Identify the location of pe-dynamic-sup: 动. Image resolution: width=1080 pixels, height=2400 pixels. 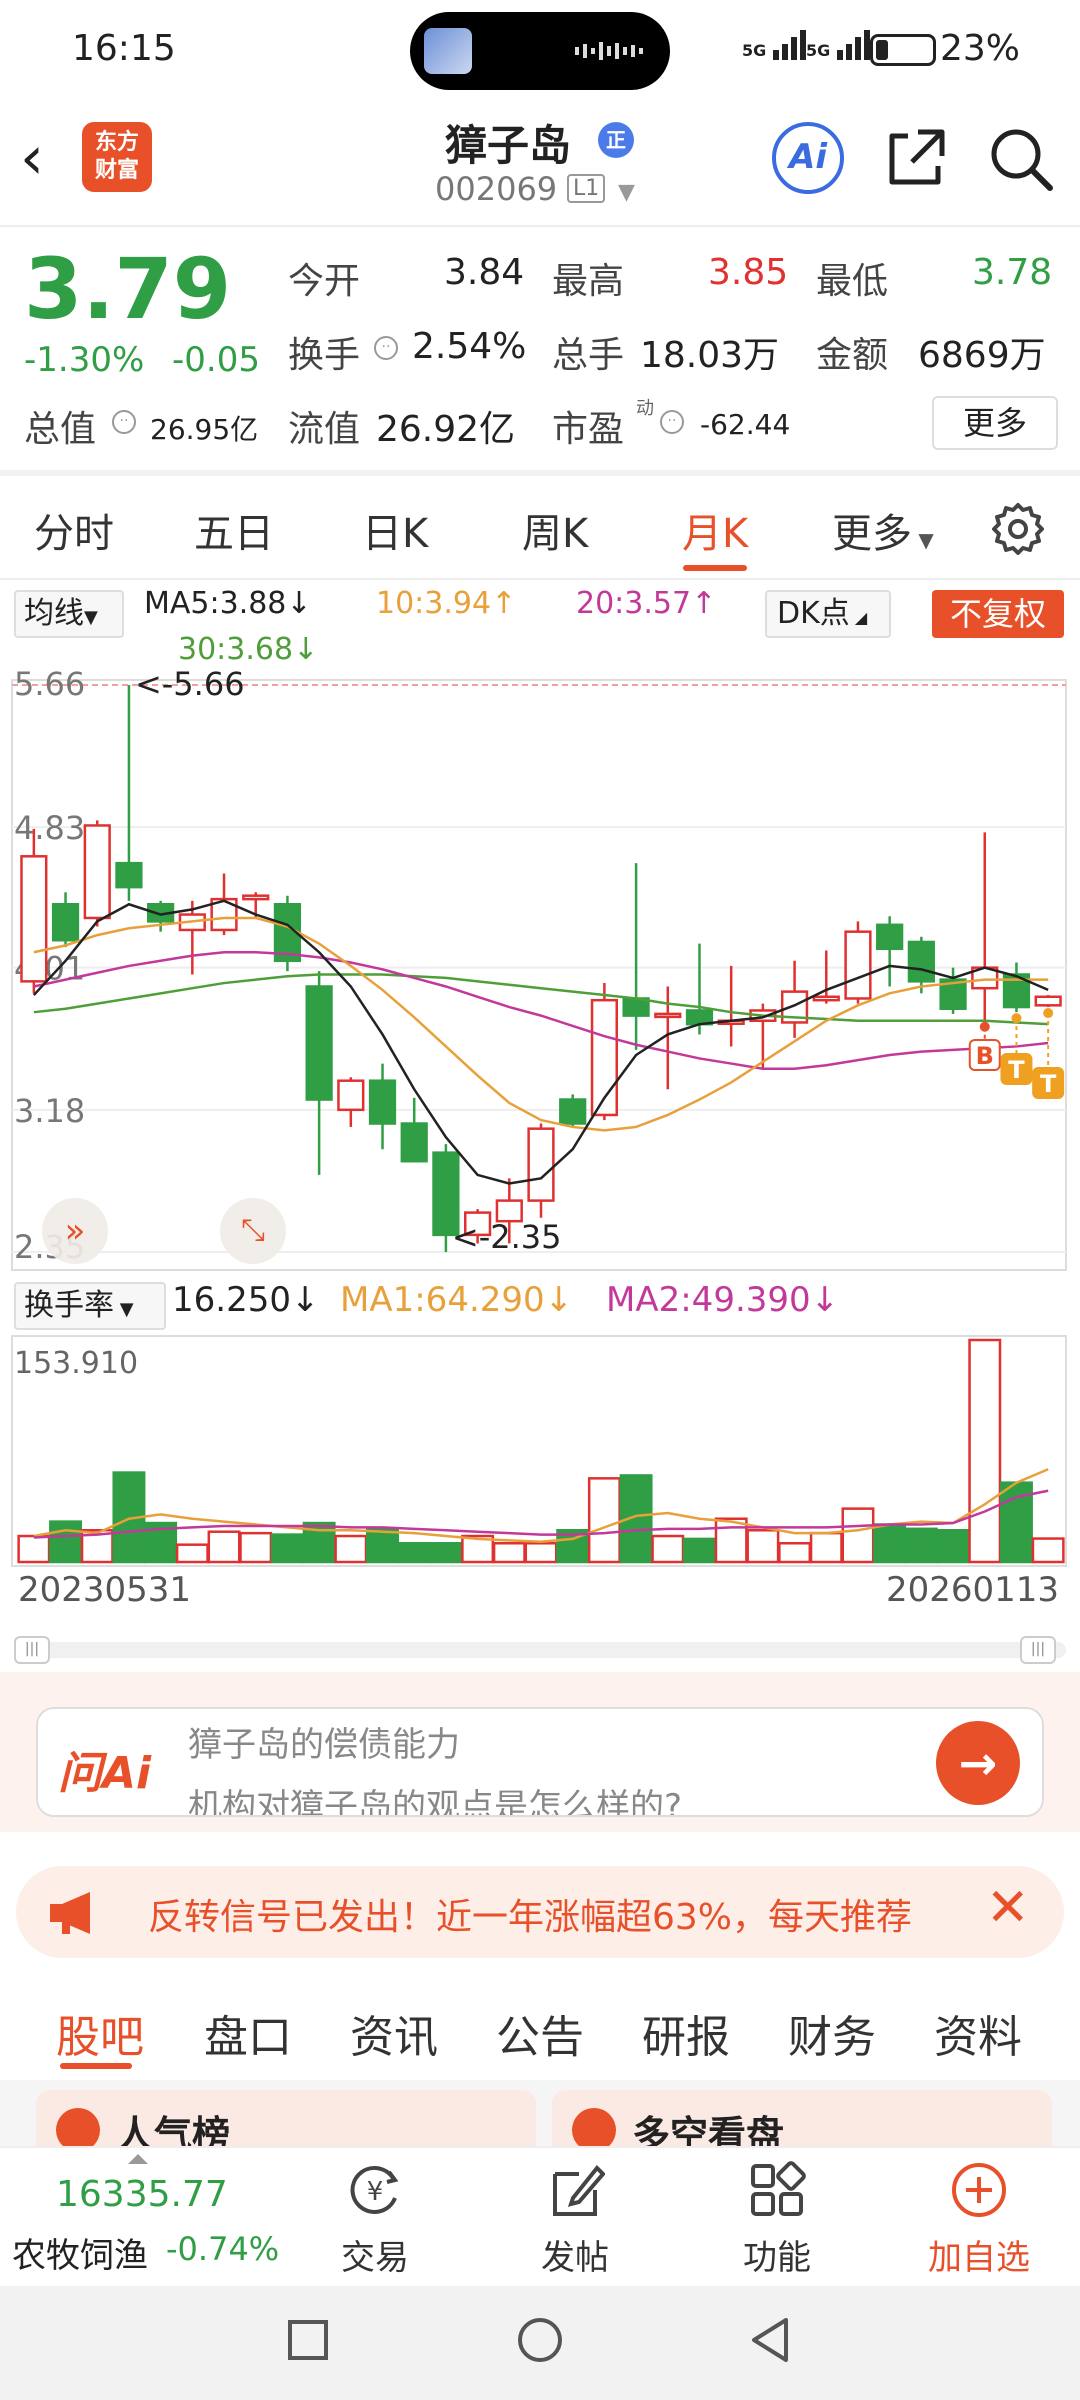
(645, 408).